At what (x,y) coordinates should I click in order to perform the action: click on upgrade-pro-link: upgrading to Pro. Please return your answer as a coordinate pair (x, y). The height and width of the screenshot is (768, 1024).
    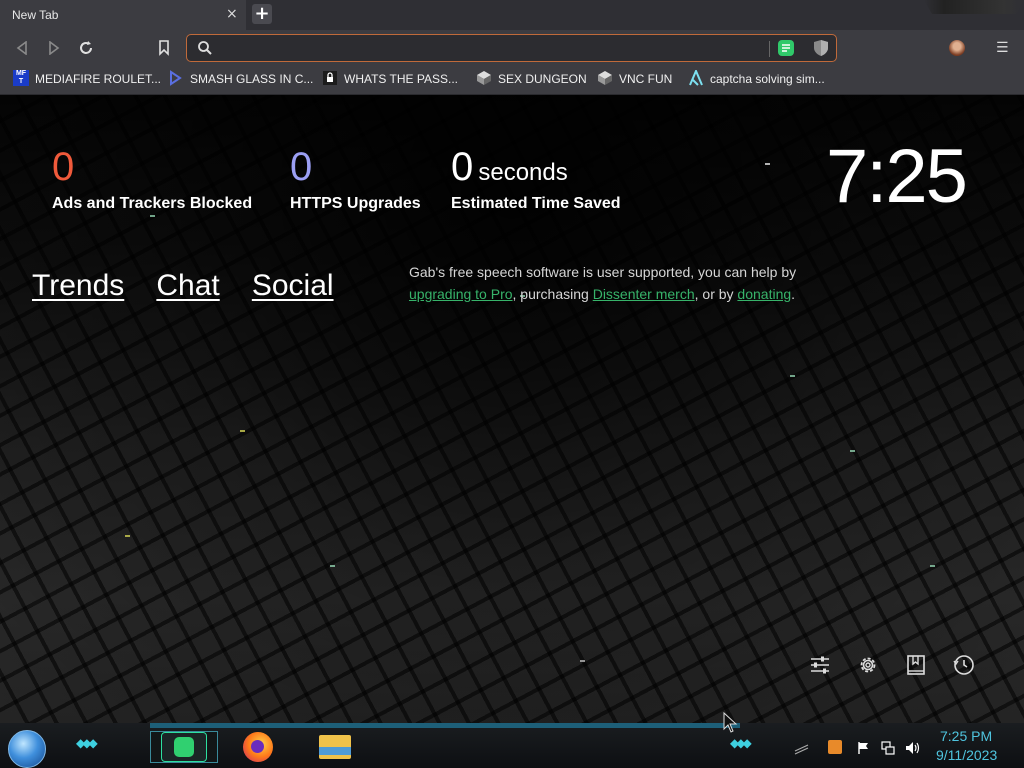
    Looking at the image, I should click on (461, 294).